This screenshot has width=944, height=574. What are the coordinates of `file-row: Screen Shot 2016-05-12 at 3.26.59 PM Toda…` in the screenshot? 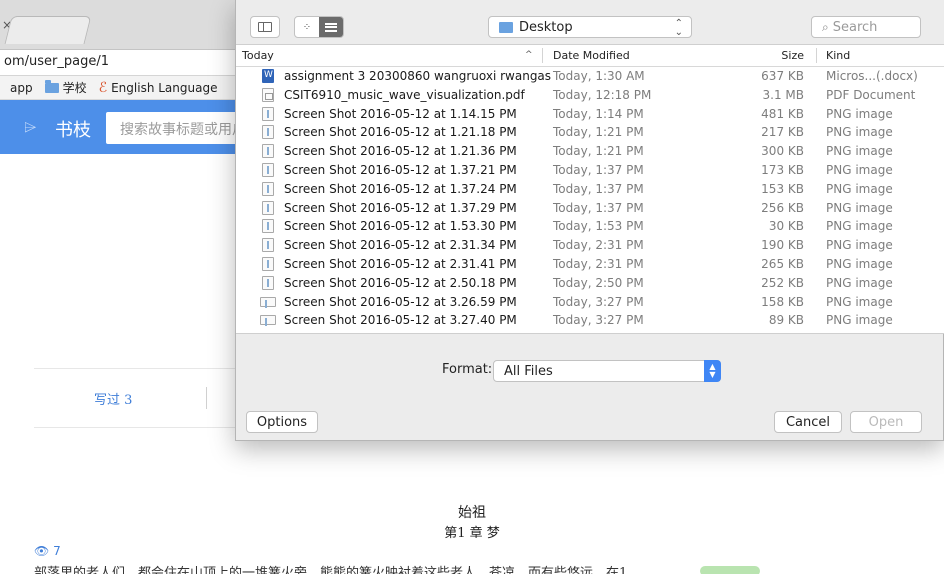 It's located at (590, 302).